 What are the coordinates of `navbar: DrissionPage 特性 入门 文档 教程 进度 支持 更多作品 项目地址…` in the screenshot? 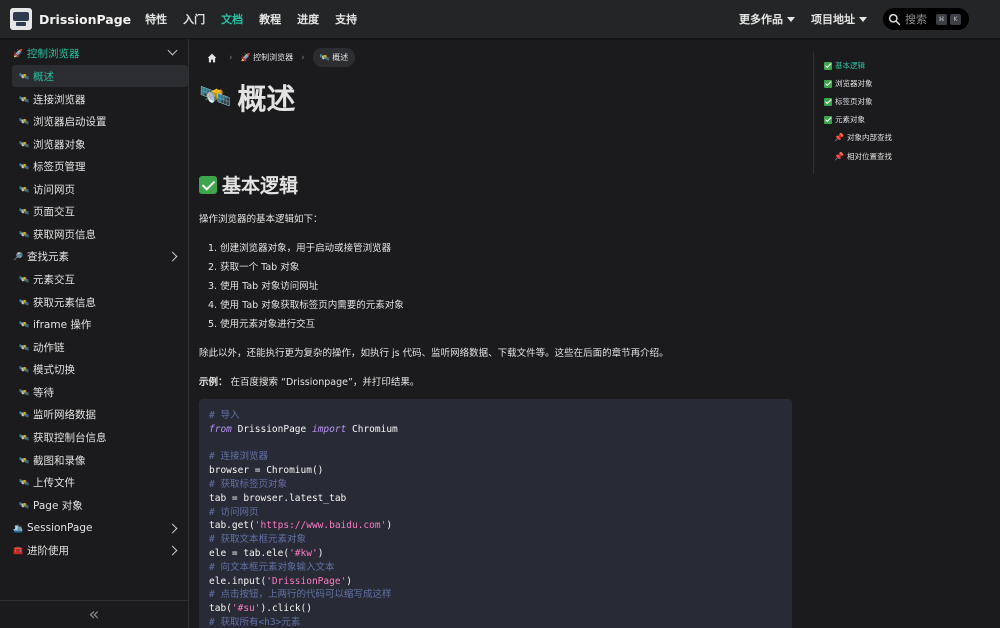 It's located at (500, 19).